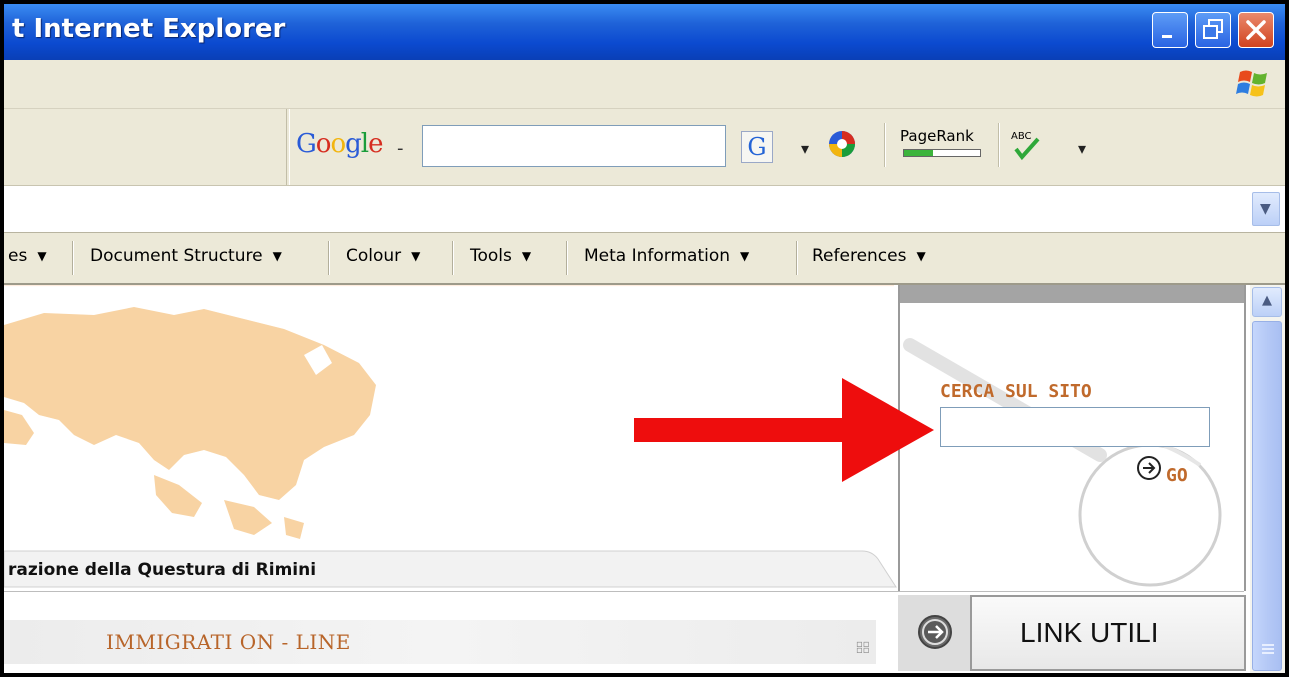  What do you see at coordinates (1016, 391) in the screenshot?
I see `search-label: CERCA SUL SITO` at bounding box center [1016, 391].